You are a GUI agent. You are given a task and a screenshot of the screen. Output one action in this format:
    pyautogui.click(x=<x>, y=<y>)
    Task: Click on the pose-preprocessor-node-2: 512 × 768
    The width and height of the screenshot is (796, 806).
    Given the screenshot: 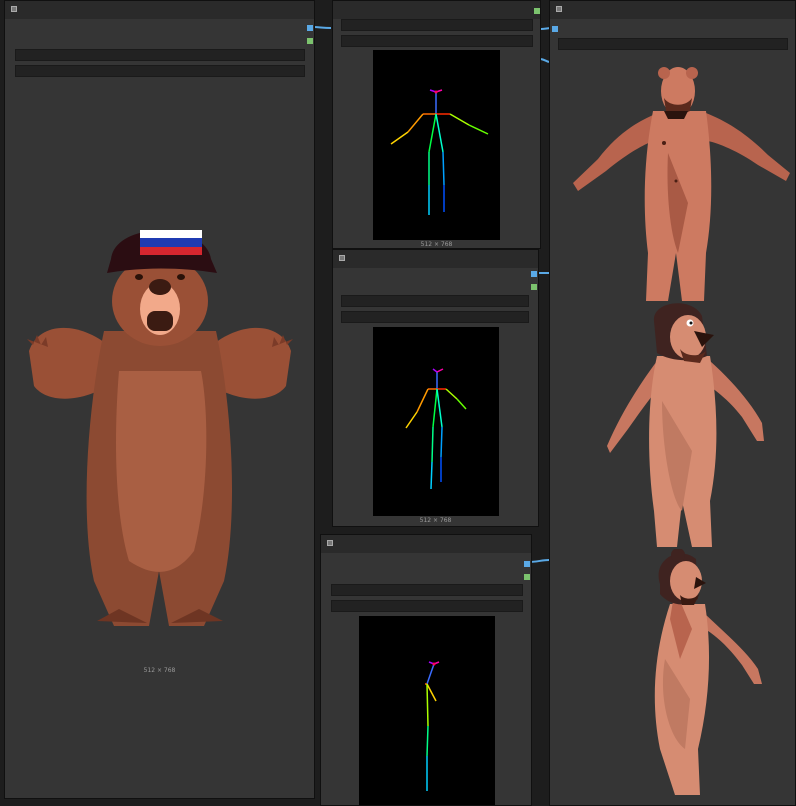 What is the action you would take?
    pyautogui.click(x=435, y=388)
    